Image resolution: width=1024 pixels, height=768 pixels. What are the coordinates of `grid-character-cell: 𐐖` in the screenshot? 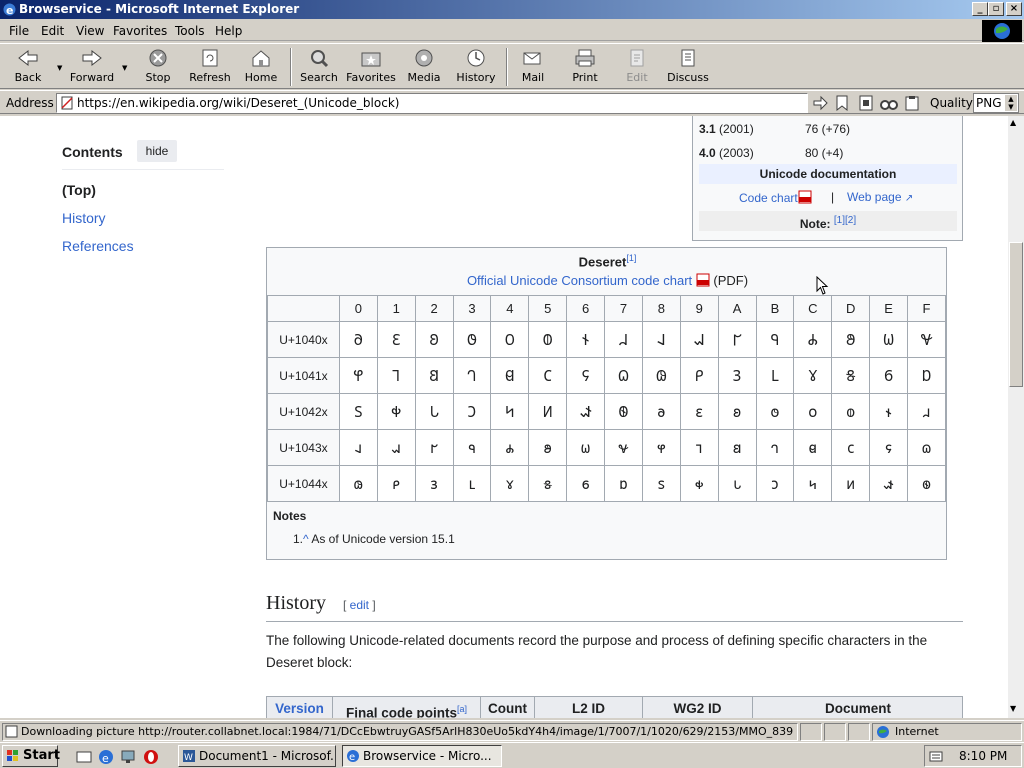 It's located at (586, 375).